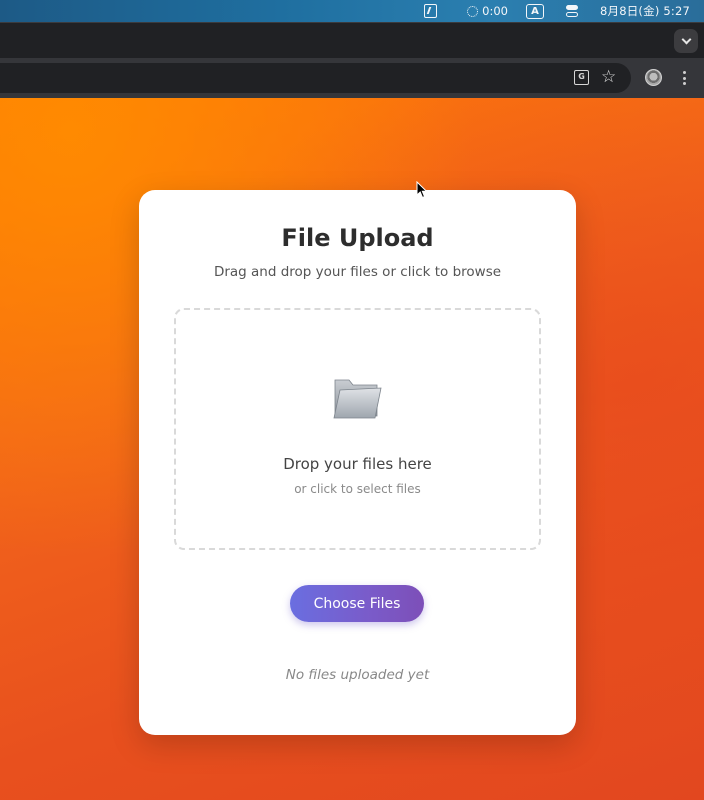  What do you see at coordinates (684, 78) in the screenshot?
I see `kebab-menu-icon` at bounding box center [684, 78].